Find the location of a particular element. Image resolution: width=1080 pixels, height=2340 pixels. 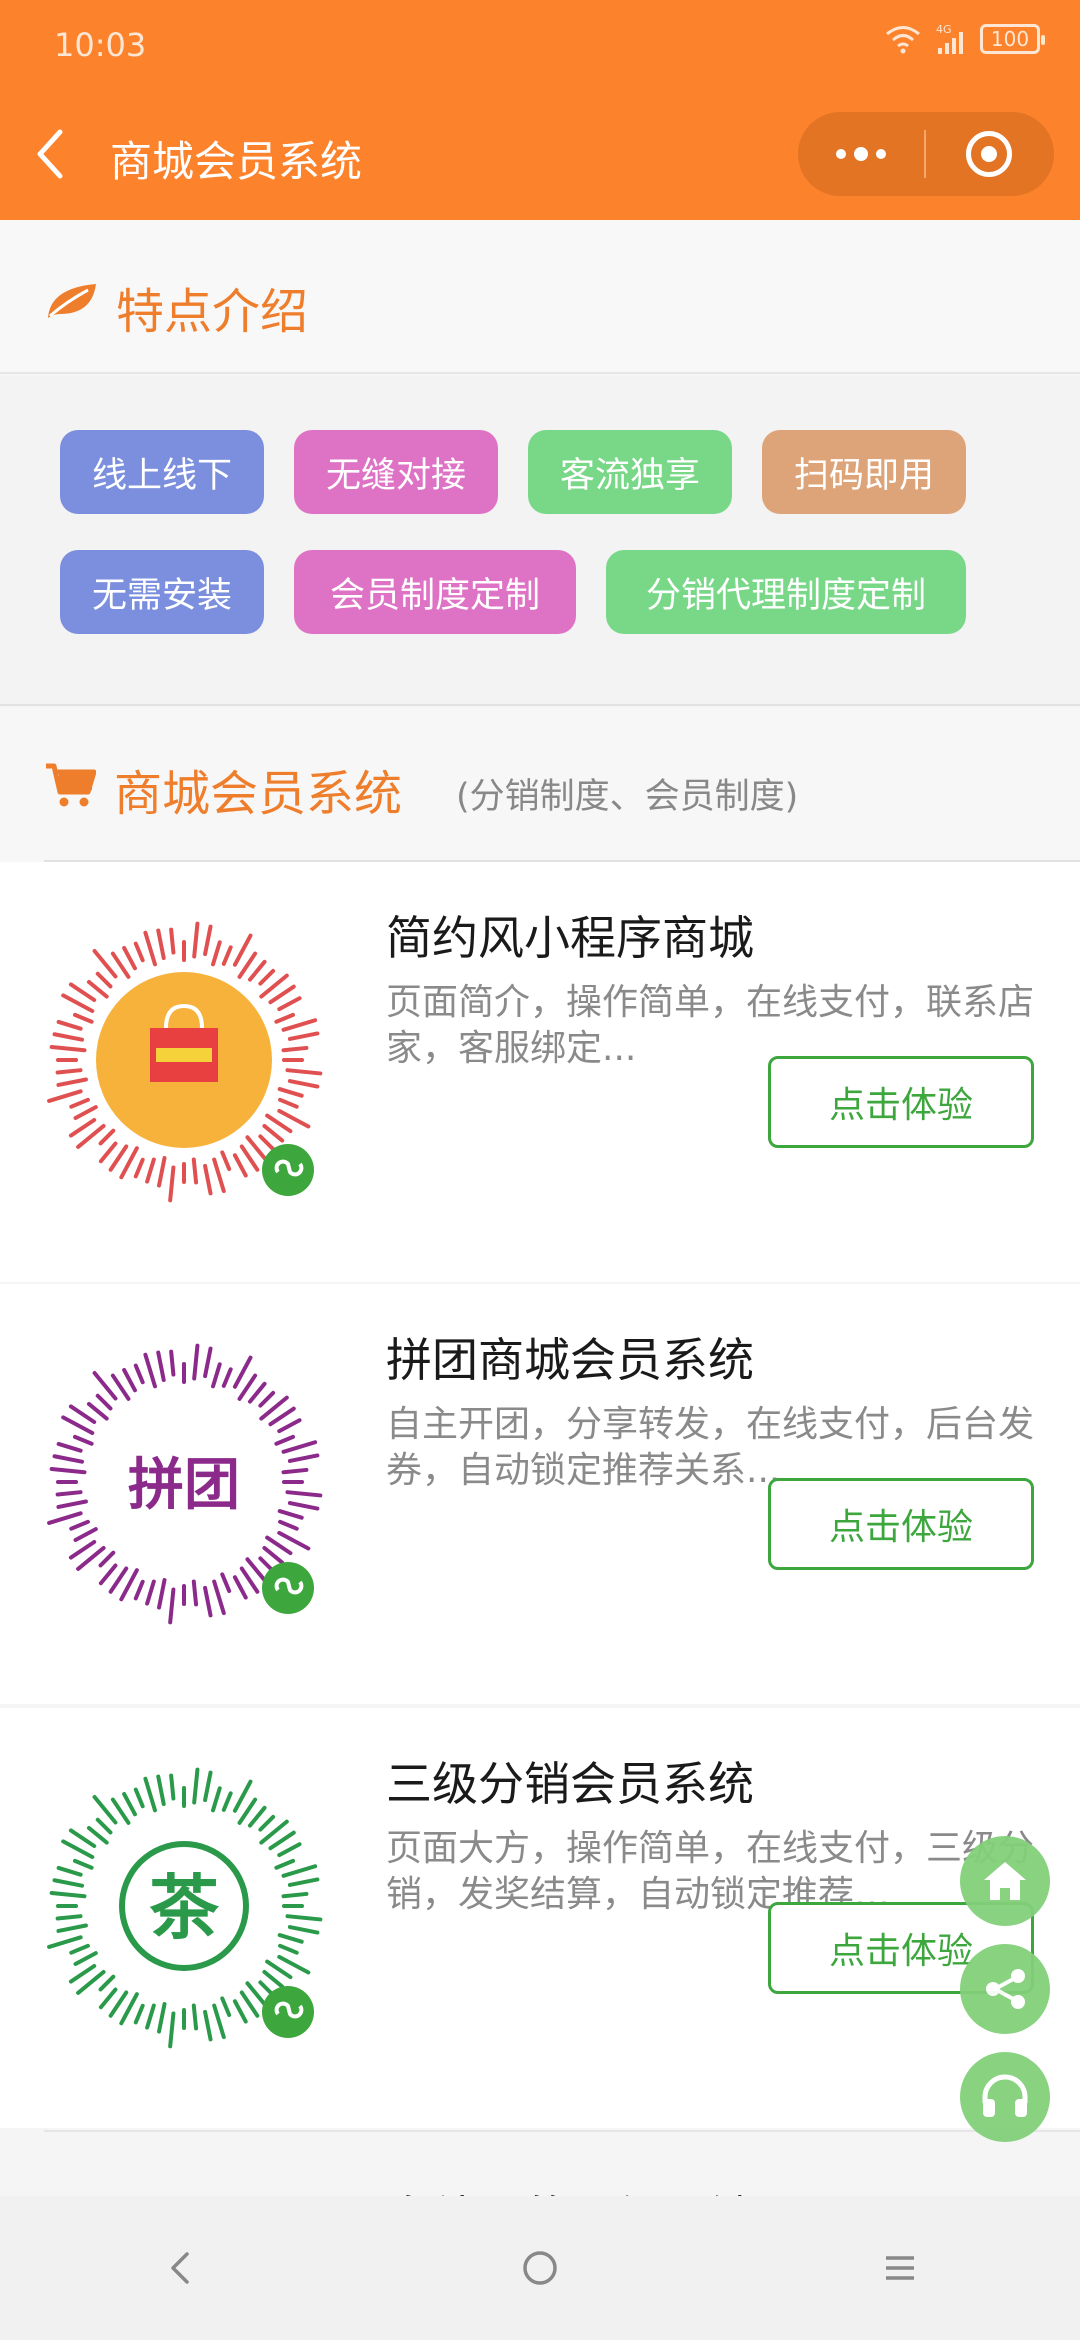

back-icon is located at coordinates (180, 2268).